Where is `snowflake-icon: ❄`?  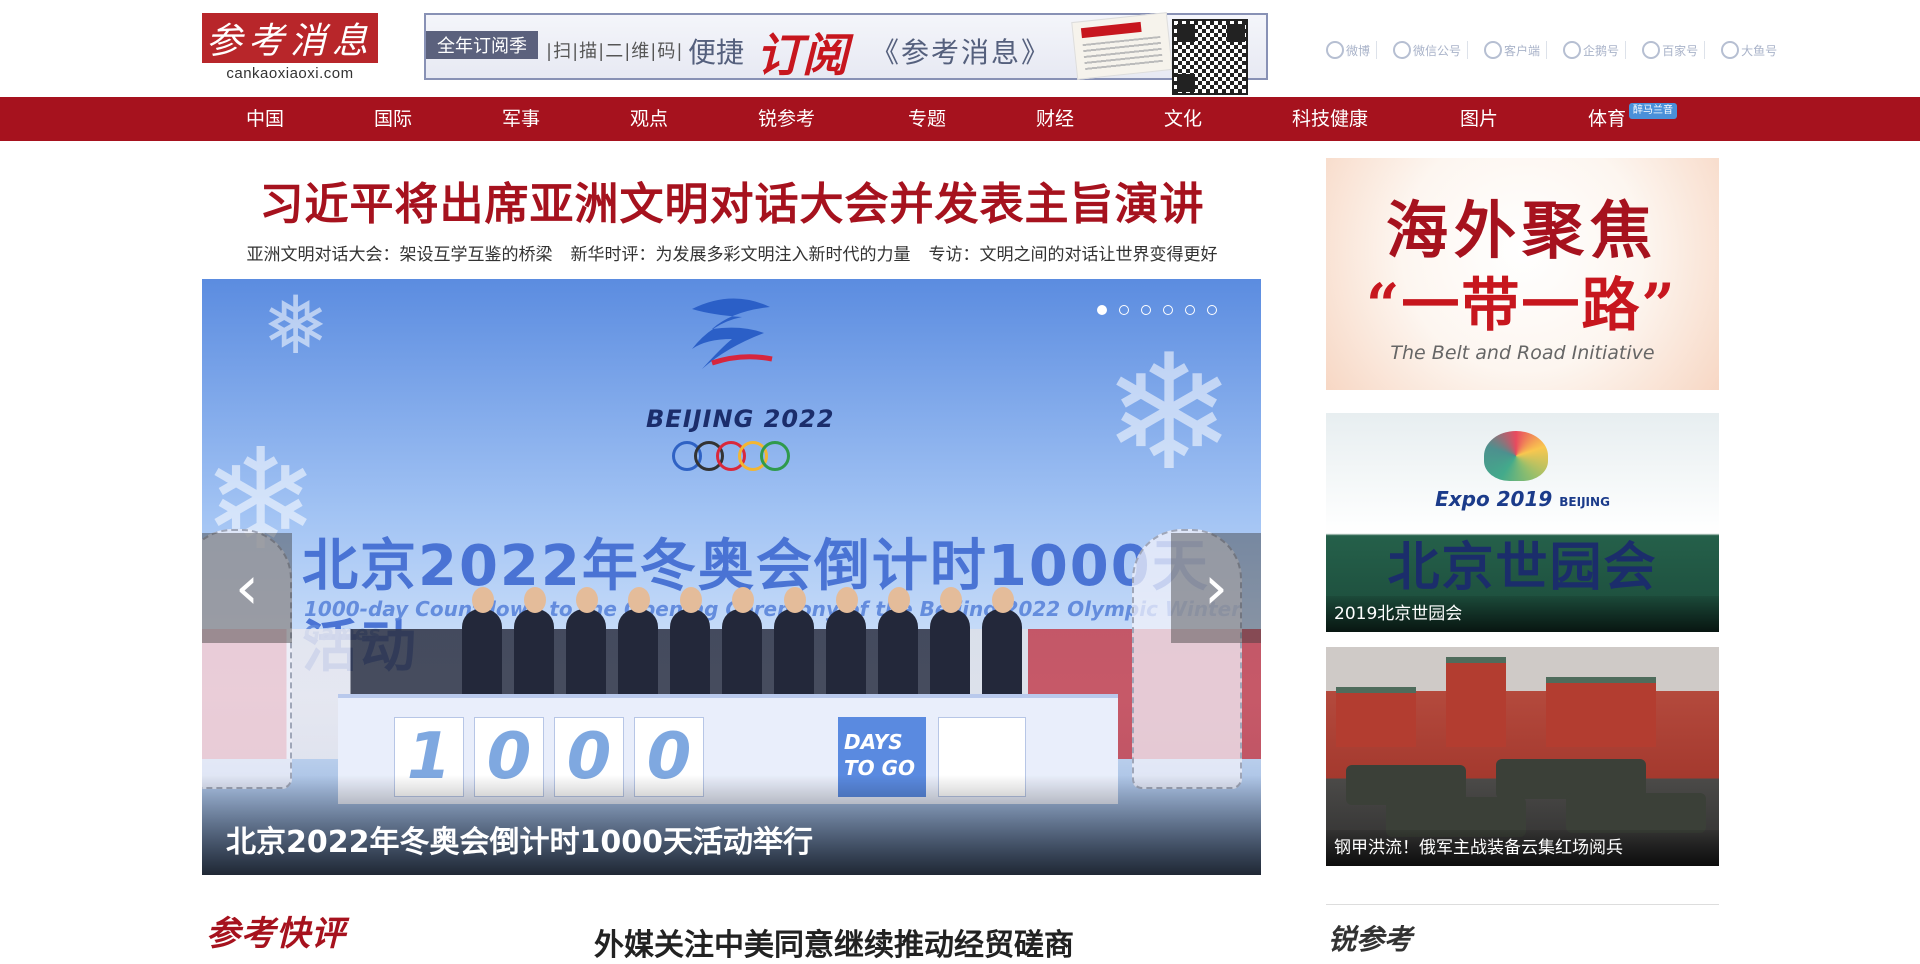
snowflake-icon: ❄ is located at coordinates (1169, 412).